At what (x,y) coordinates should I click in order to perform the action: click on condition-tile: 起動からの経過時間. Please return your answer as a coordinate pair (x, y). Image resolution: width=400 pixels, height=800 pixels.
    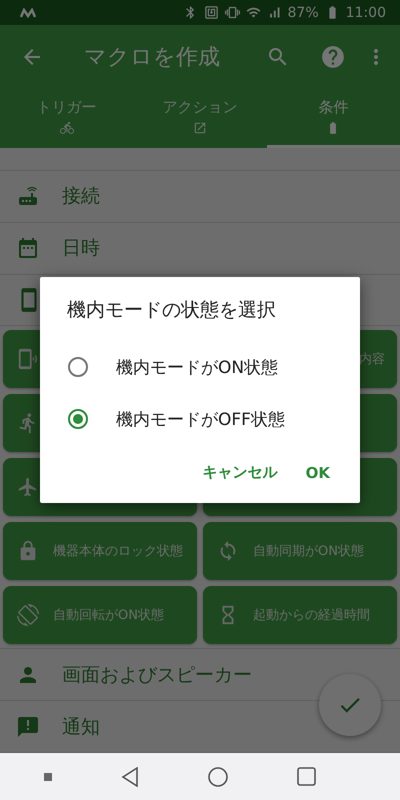
    Looking at the image, I should click on (300, 615).